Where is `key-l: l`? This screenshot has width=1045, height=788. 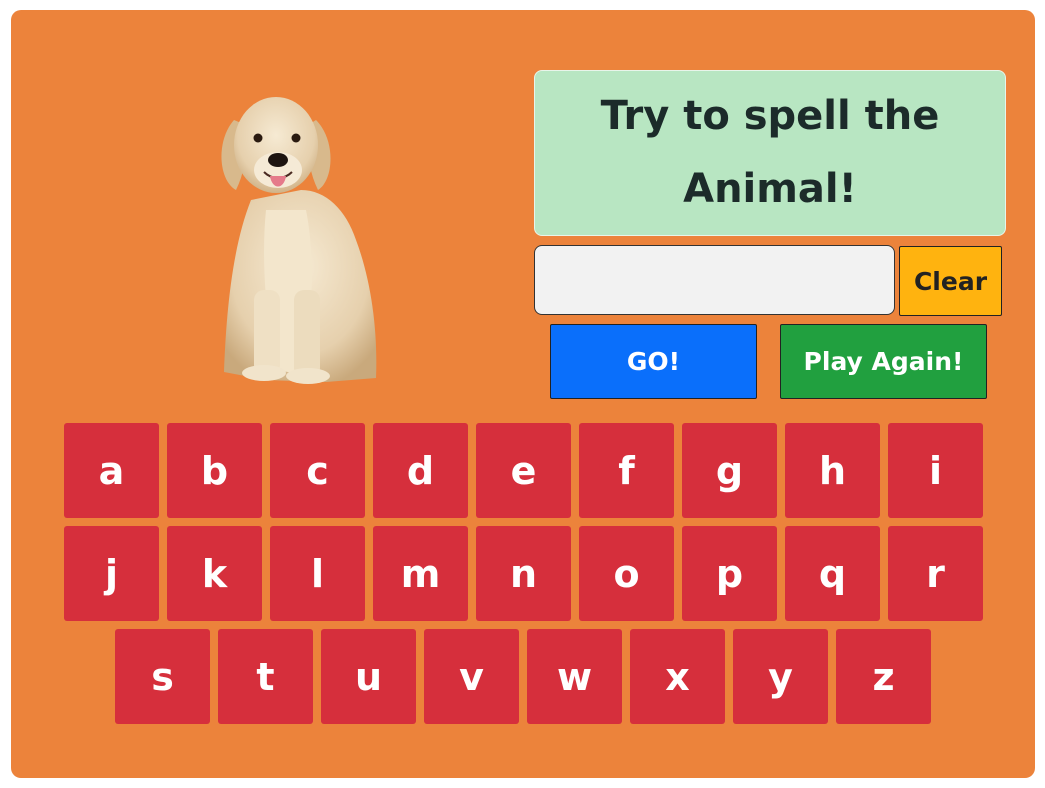
key-l: l is located at coordinates (317, 573).